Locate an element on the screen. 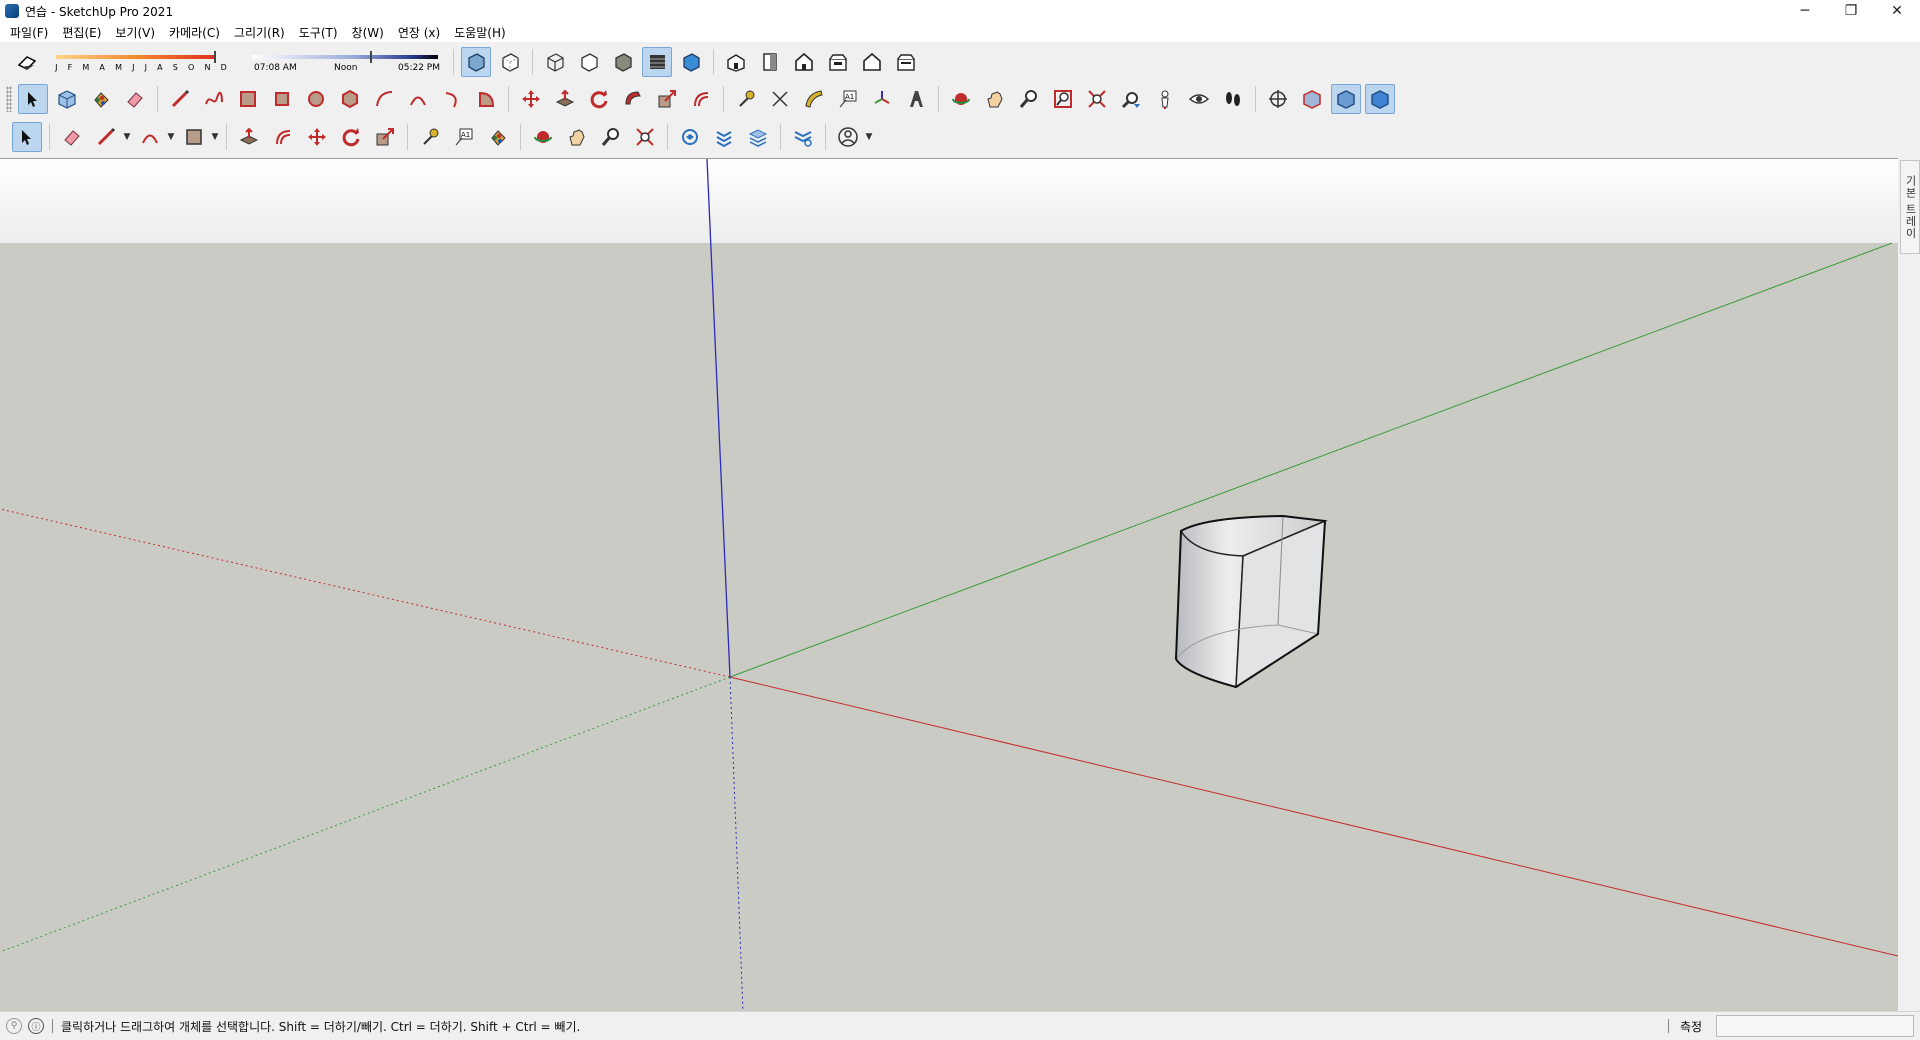 This screenshot has height=1040, width=1920. component-tool-icon is located at coordinates (67, 99).